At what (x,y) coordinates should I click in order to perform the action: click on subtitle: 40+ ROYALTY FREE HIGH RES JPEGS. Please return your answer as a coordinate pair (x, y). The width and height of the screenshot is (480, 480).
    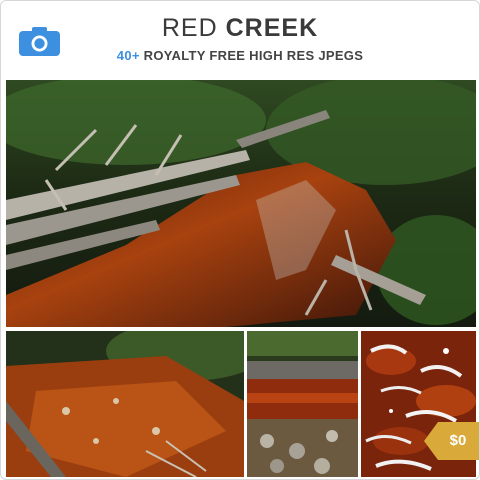
    Looking at the image, I should click on (240, 55).